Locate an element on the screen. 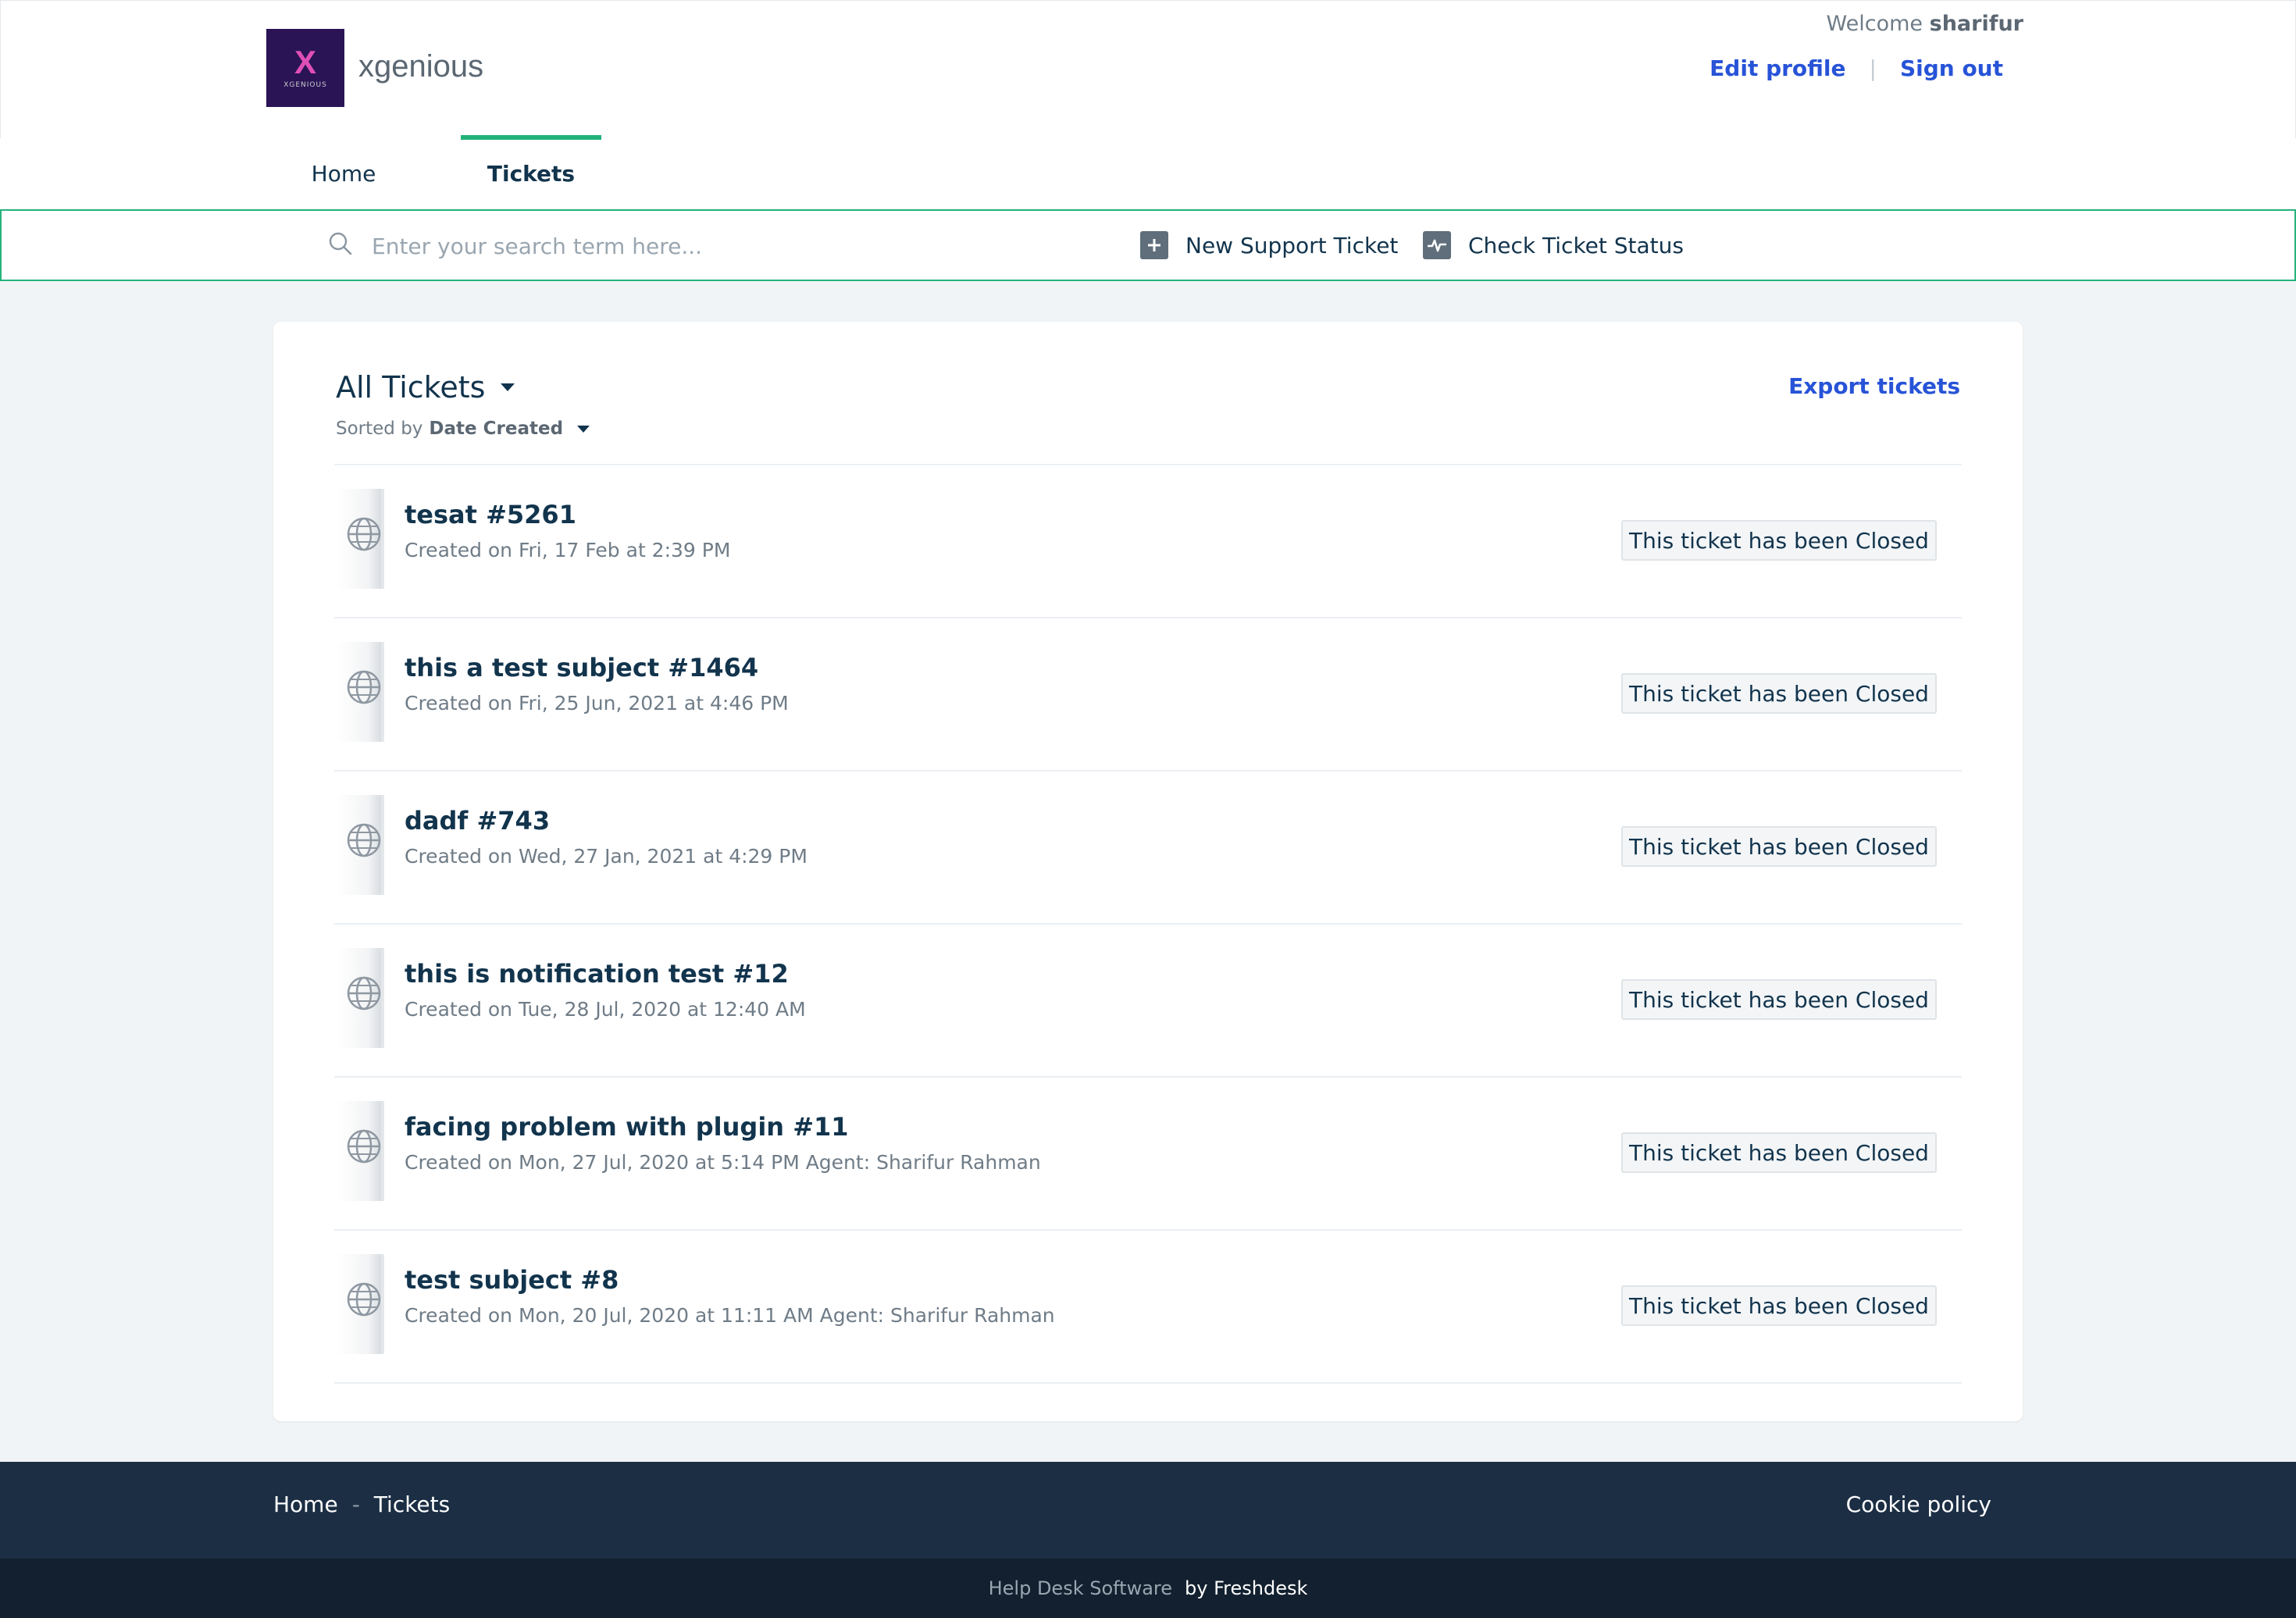 This screenshot has height=1618, width=2296. cookie-policy-link: Cookie policy is located at coordinates (1918, 1504).